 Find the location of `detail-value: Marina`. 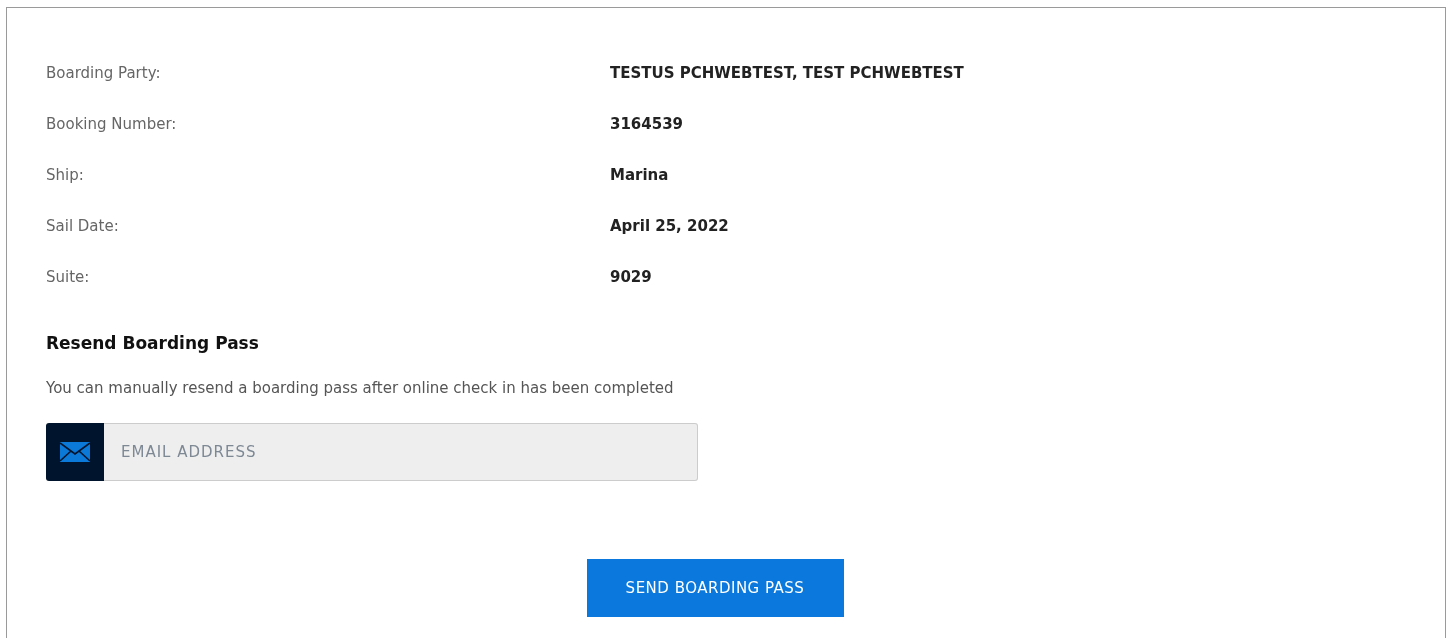

detail-value: Marina is located at coordinates (639, 176).